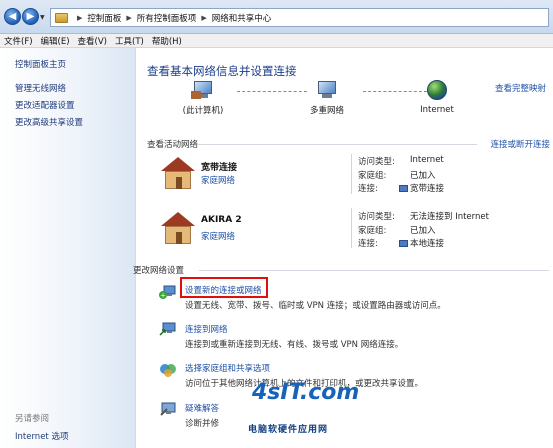 Image resolution: width=553 pixels, height=448 pixels. Describe the element at coordinates (222, 71) in the screenshot. I see `page-title: 查看基本网络信息并设置连接` at that location.